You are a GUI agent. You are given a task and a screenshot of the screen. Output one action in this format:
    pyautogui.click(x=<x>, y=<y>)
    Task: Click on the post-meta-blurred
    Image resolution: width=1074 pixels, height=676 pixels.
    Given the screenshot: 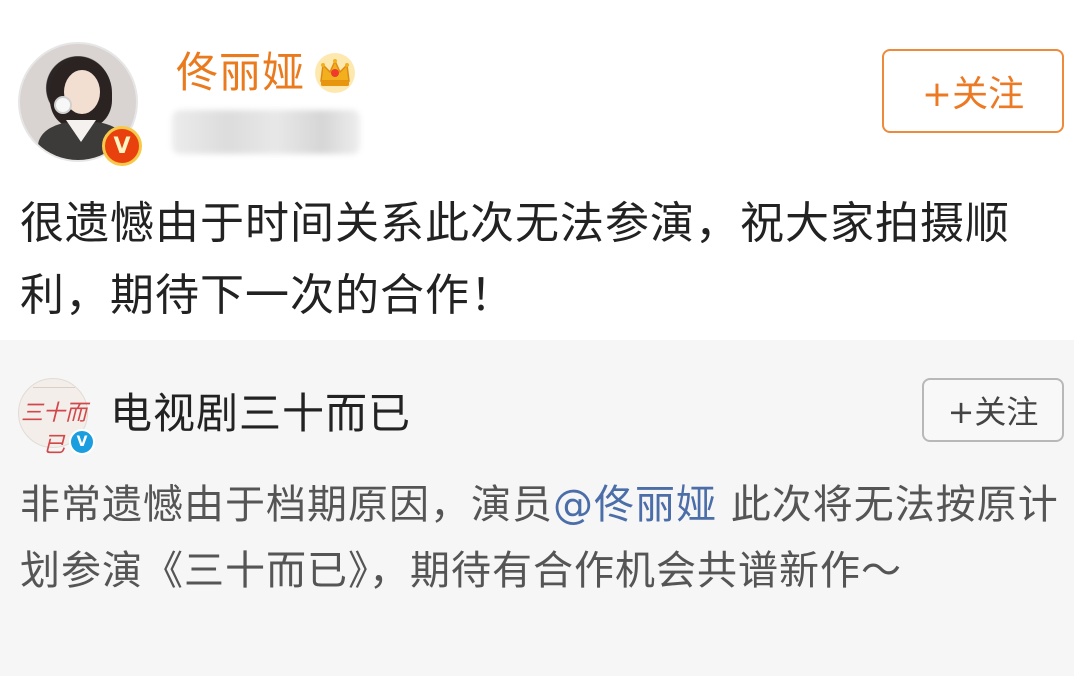 What is the action you would take?
    pyautogui.click(x=266, y=132)
    